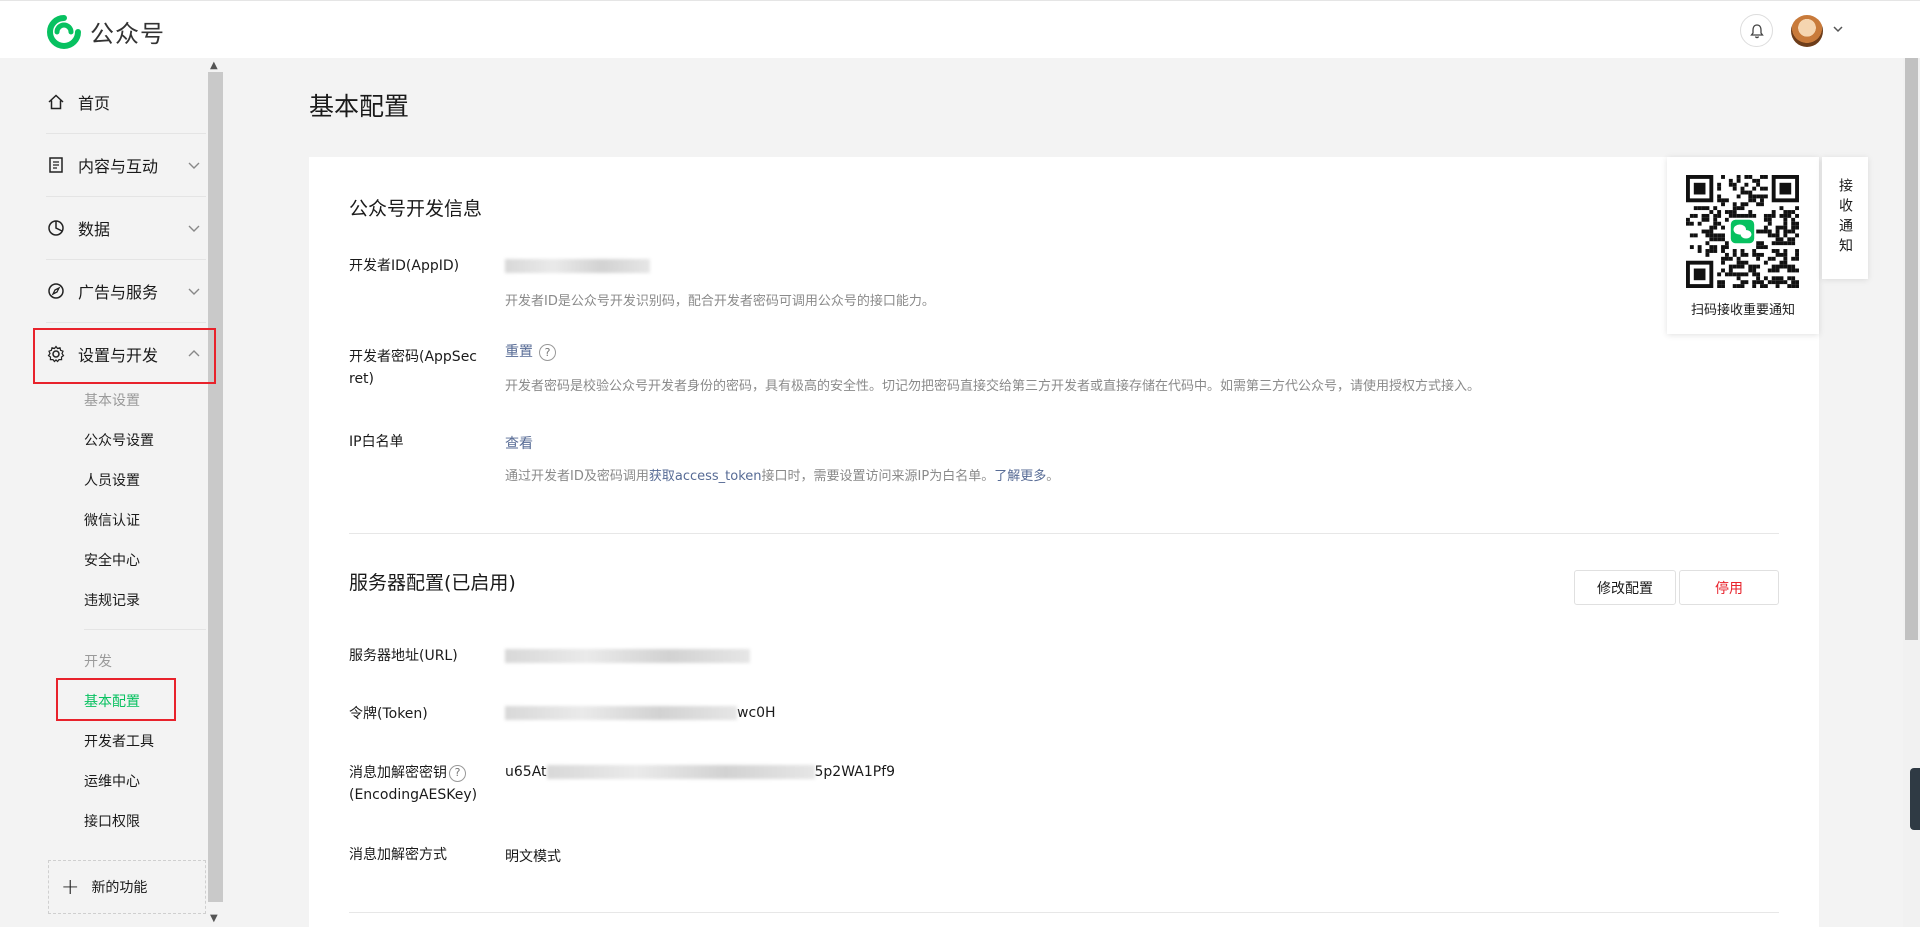  What do you see at coordinates (700, 772) in the screenshot?
I see `aes-key-value: u65At 5p2WA1Pf9` at bounding box center [700, 772].